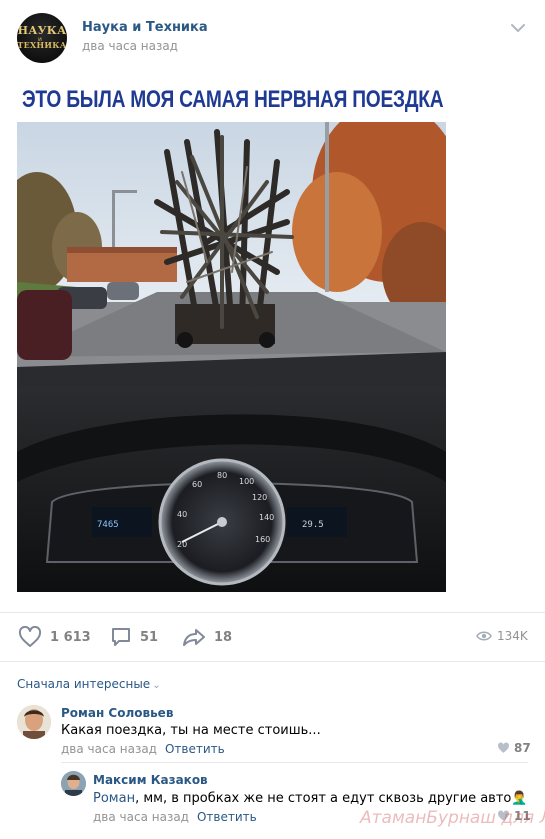  What do you see at coordinates (130, 46) in the screenshot?
I see `post-time: два часа назад` at bounding box center [130, 46].